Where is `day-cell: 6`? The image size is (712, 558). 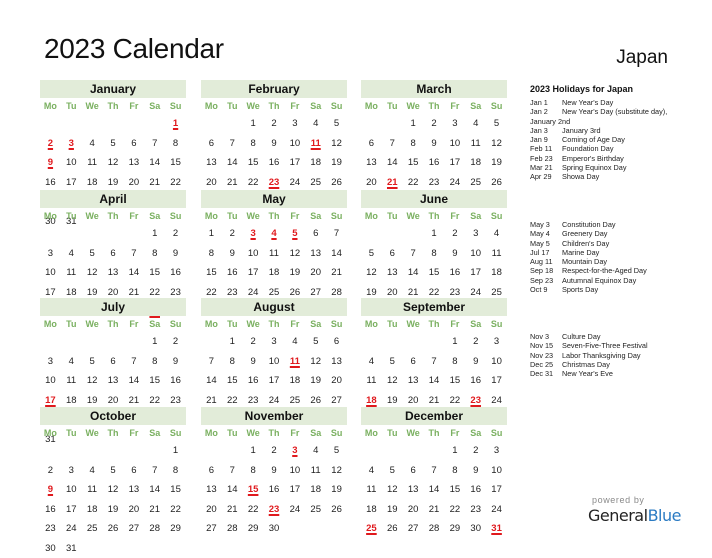 day-cell: 6 is located at coordinates (211, 471).